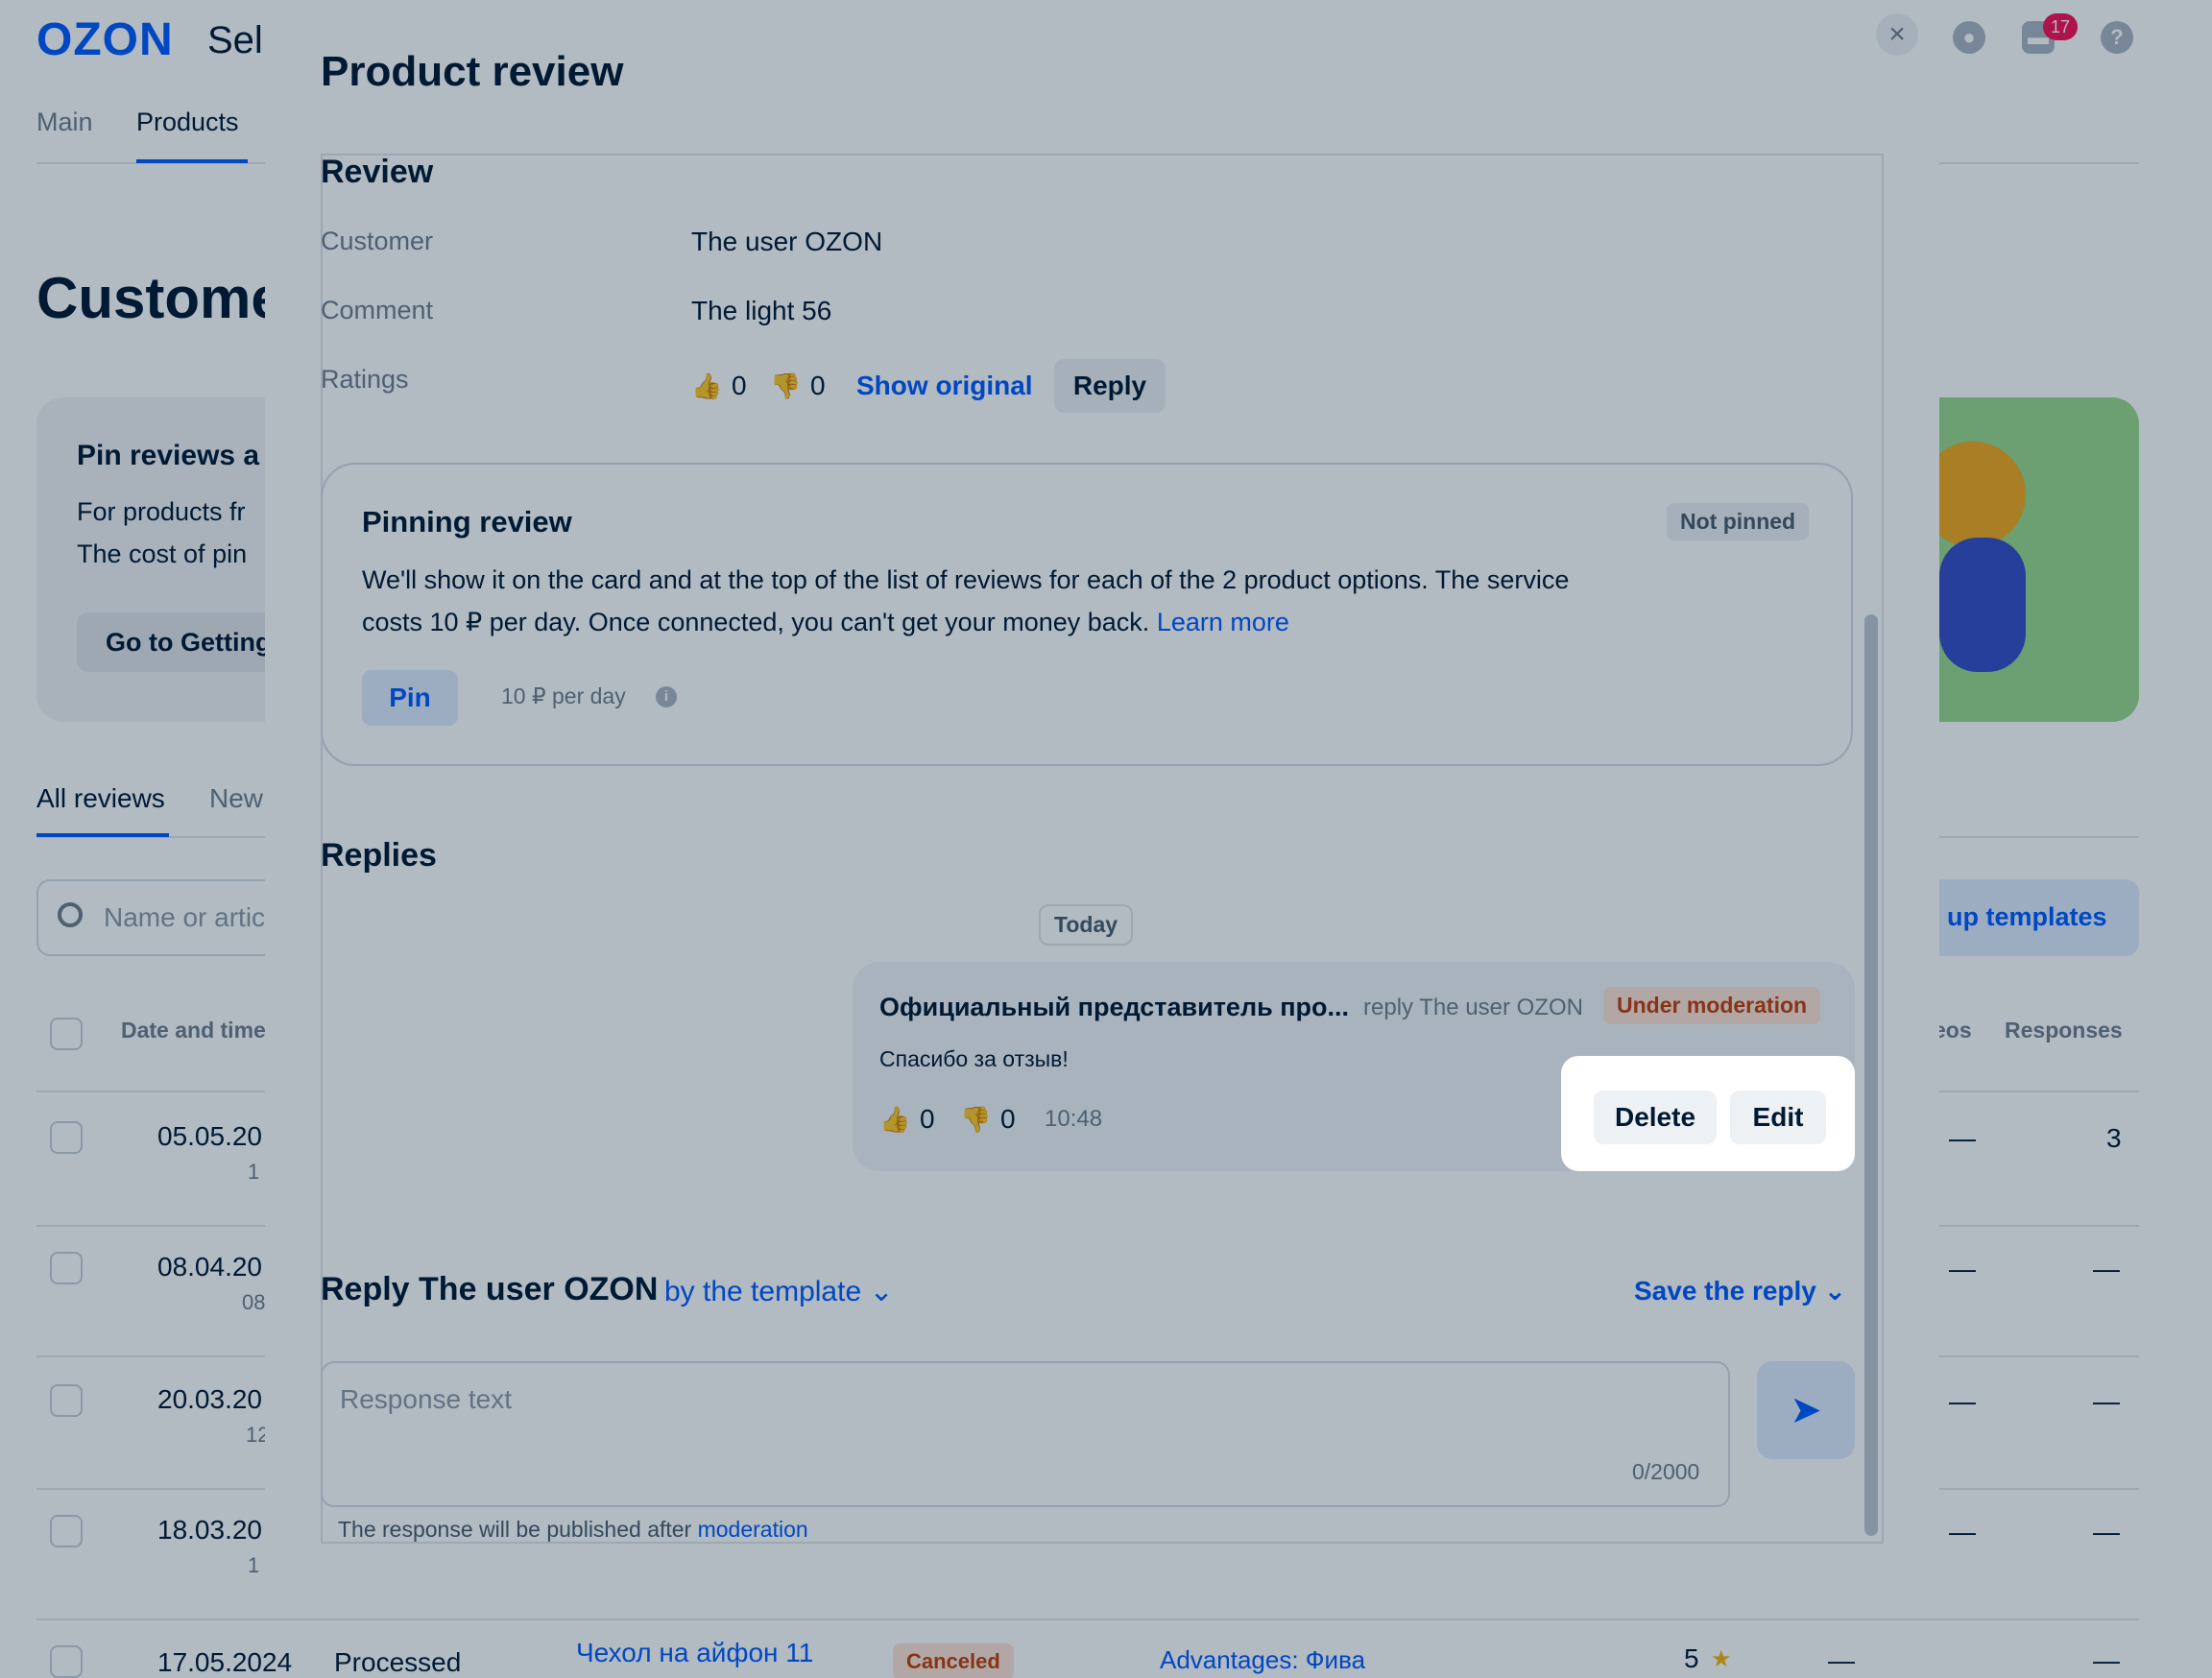 The width and height of the screenshot is (2212, 1678). Describe the element at coordinates (377, 172) in the screenshot. I see `review-section-title: Review` at that location.